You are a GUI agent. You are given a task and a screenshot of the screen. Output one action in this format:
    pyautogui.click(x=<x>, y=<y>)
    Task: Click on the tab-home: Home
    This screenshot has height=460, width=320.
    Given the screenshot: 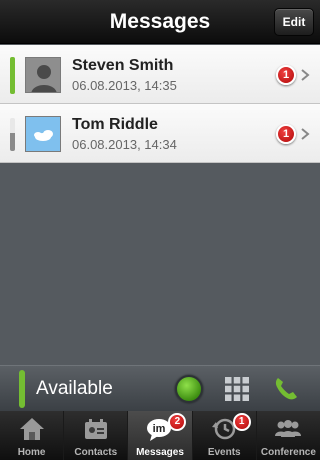 What is the action you would take?
    pyautogui.click(x=31, y=435)
    